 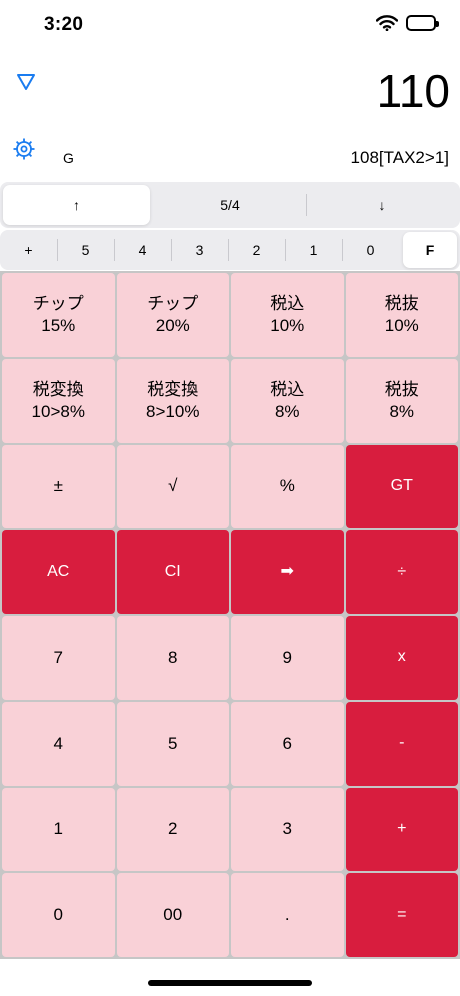 I want to click on home-indicator, so click(x=230, y=983).